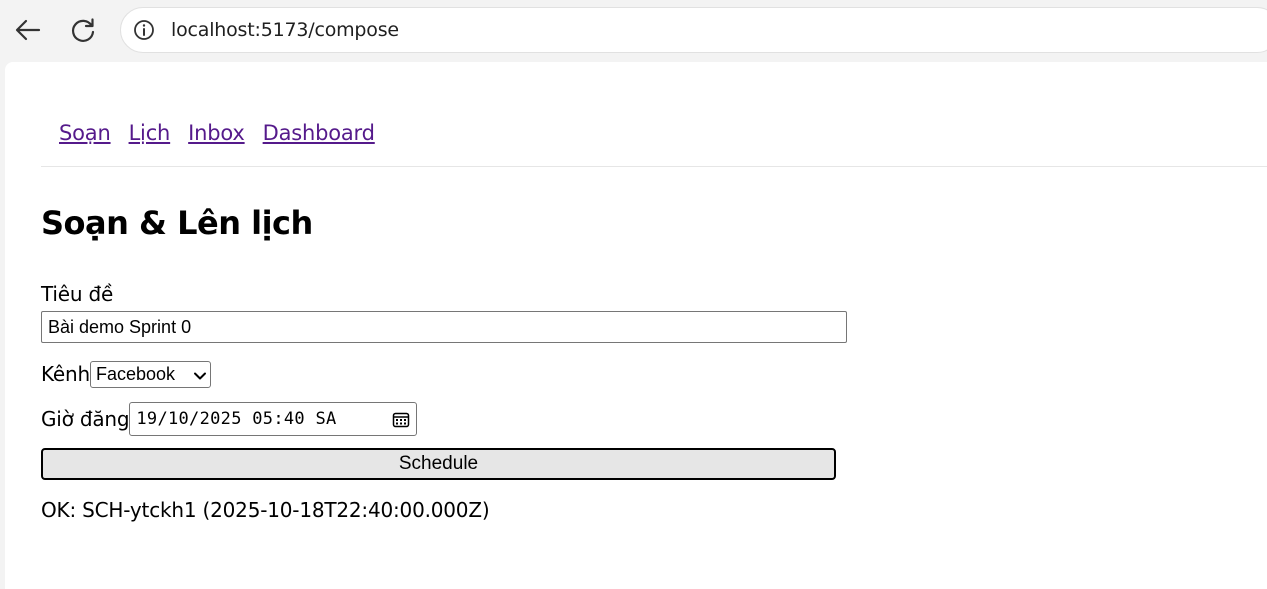 The image size is (1267, 589). I want to click on time-row: Giờ đăng 19/10/2025 05:40 SA, so click(229, 419).